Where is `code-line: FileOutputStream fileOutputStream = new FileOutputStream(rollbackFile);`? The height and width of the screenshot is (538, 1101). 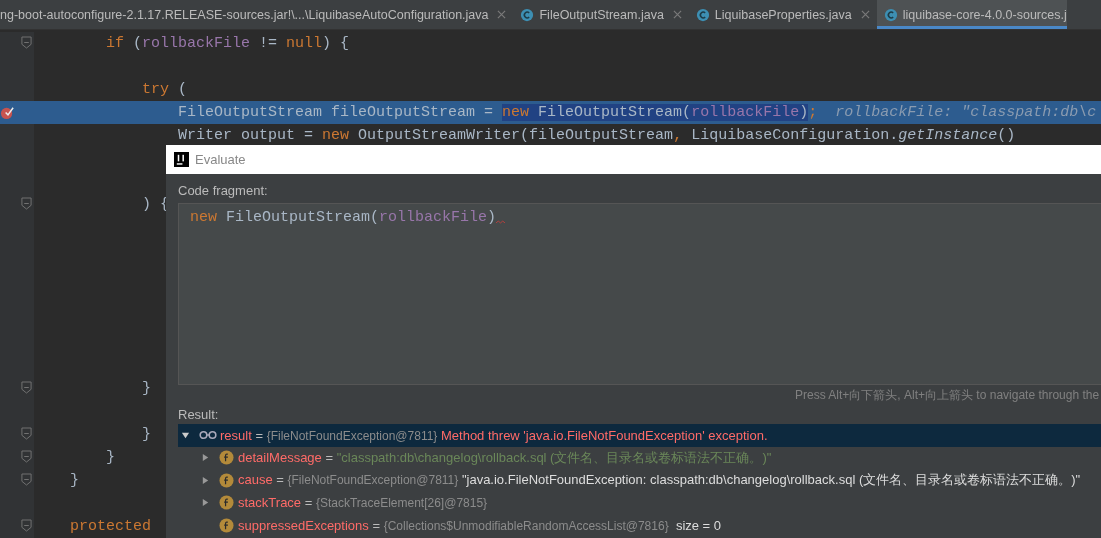
code-line: FileOutputStream fileOutputStream = new FileOutputStream(rollbackFile); is located at coordinates (497, 112).